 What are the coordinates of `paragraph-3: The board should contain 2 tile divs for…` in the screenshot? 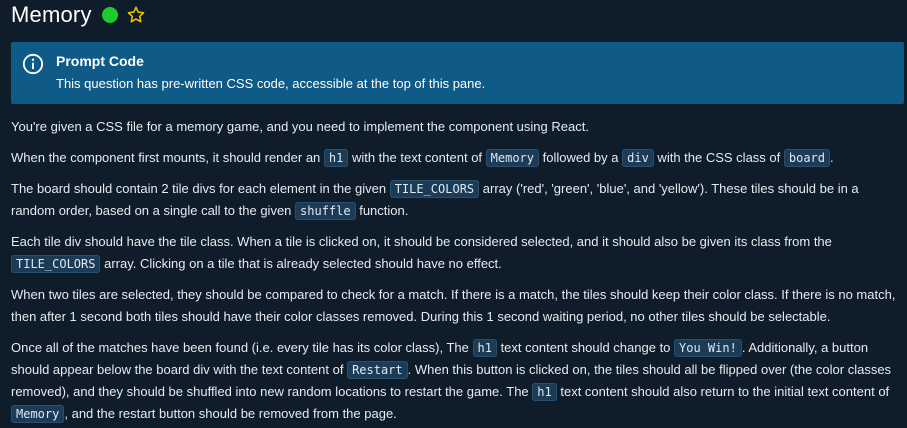 It's located at (457, 200).